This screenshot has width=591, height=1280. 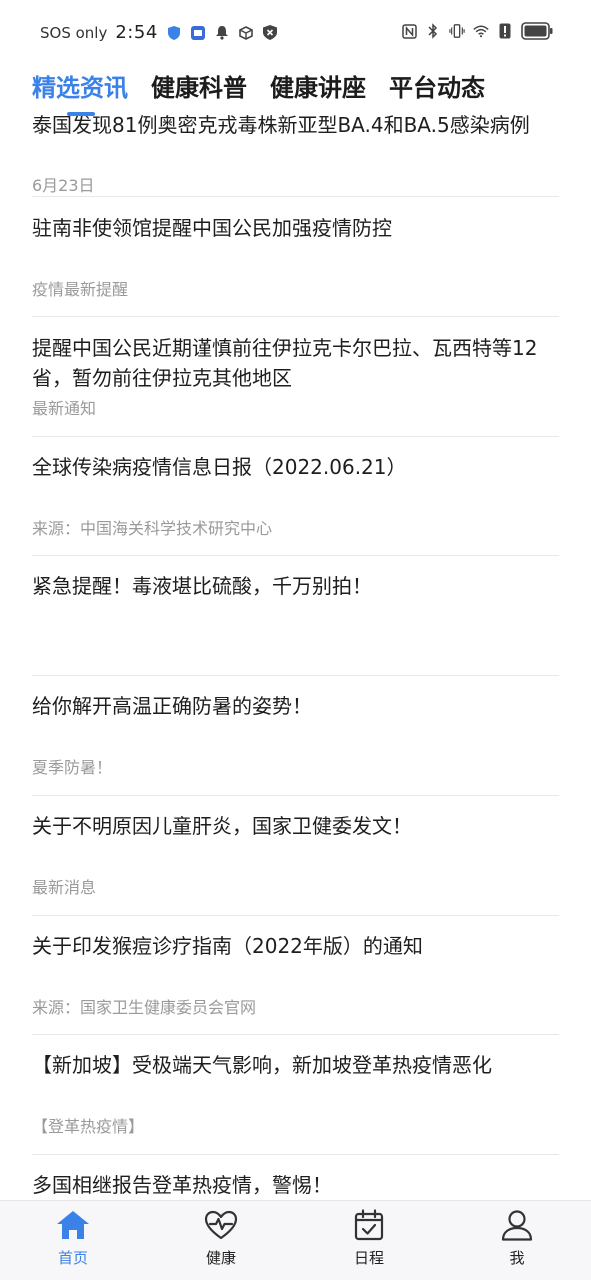 I want to click on article-subtitle: 【登革热疫情】, so click(x=88, y=1126).